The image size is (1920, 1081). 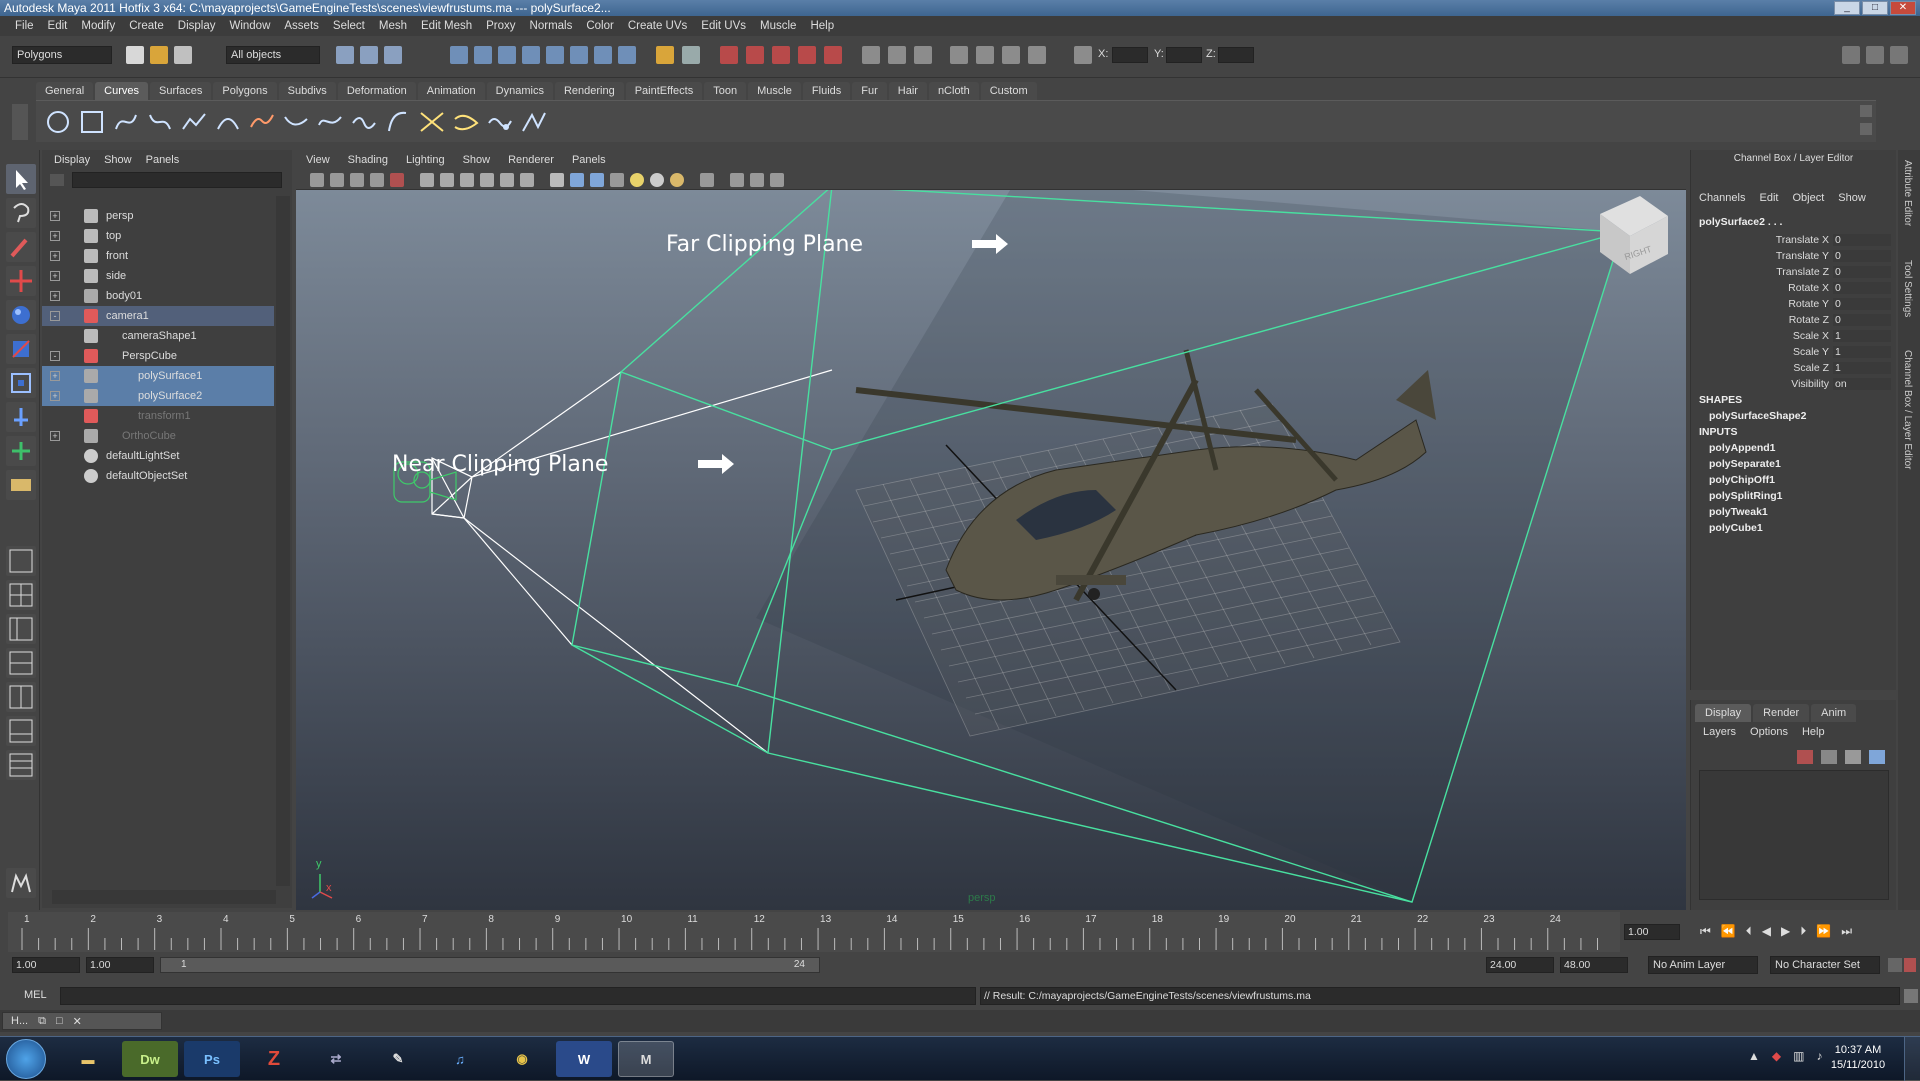 What do you see at coordinates (534, 122) in the screenshot?
I see `cut-curve-icon` at bounding box center [534, 122].